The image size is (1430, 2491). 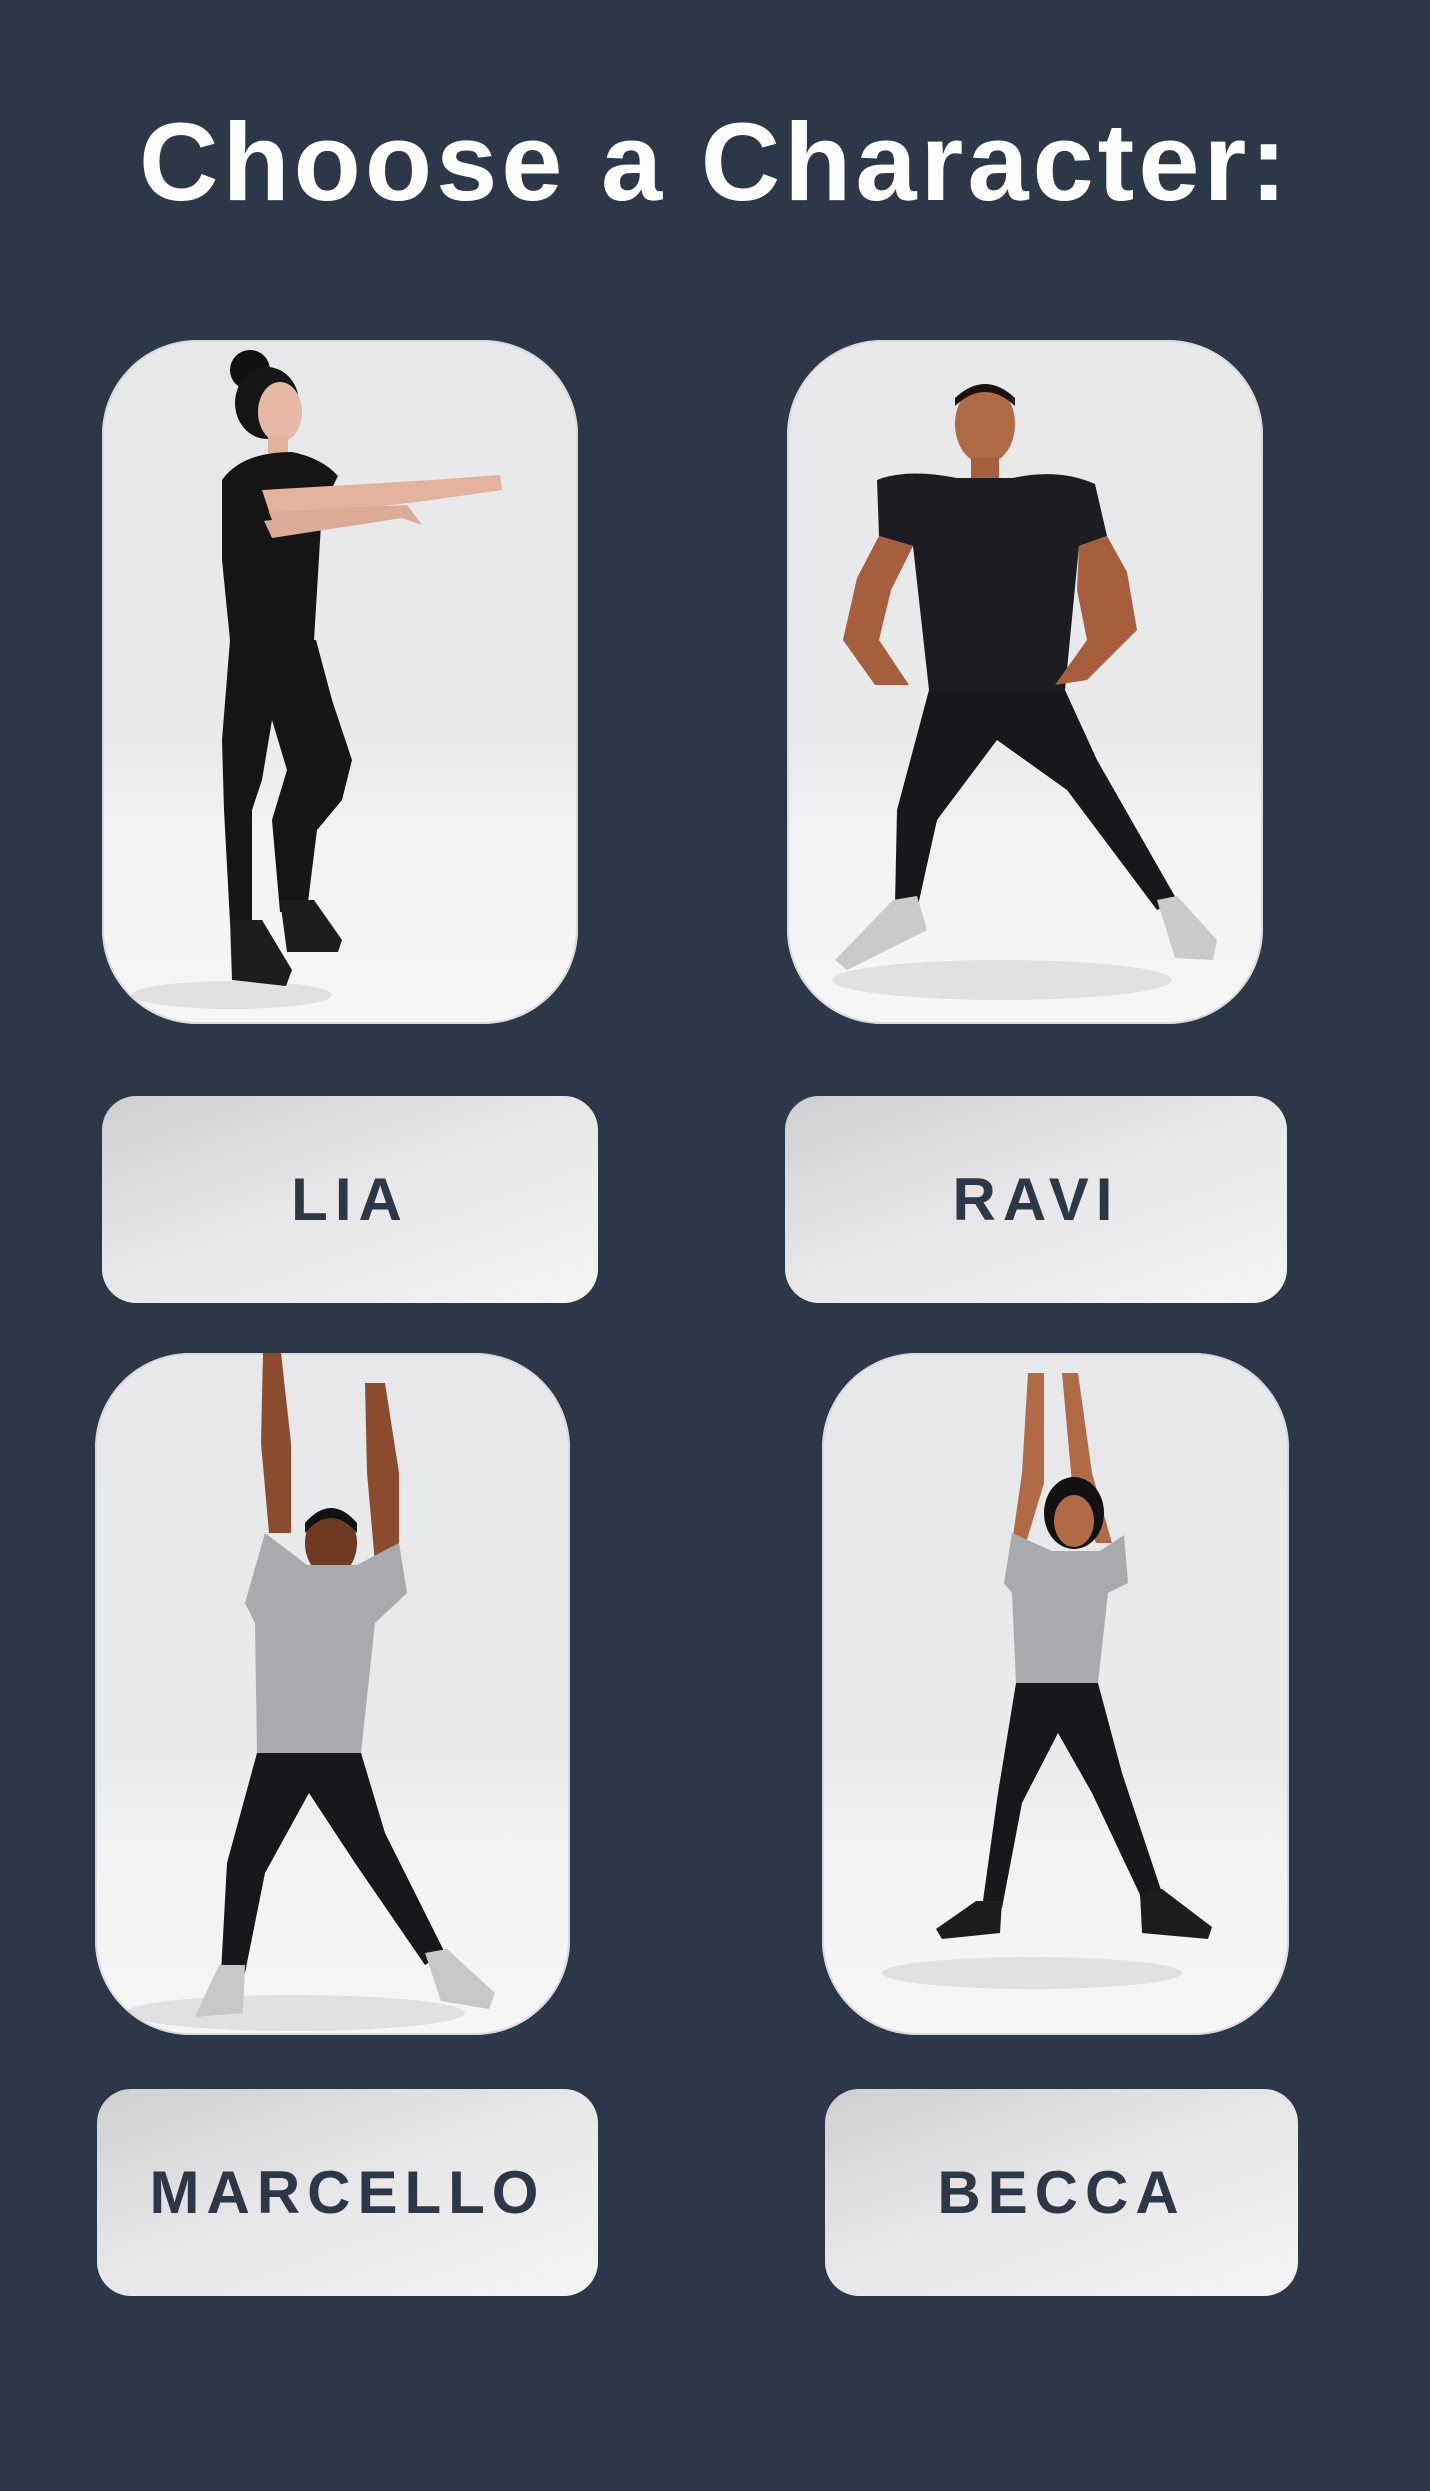 I want to click on becca-avatar-image, so click(x=1047, y=1681).